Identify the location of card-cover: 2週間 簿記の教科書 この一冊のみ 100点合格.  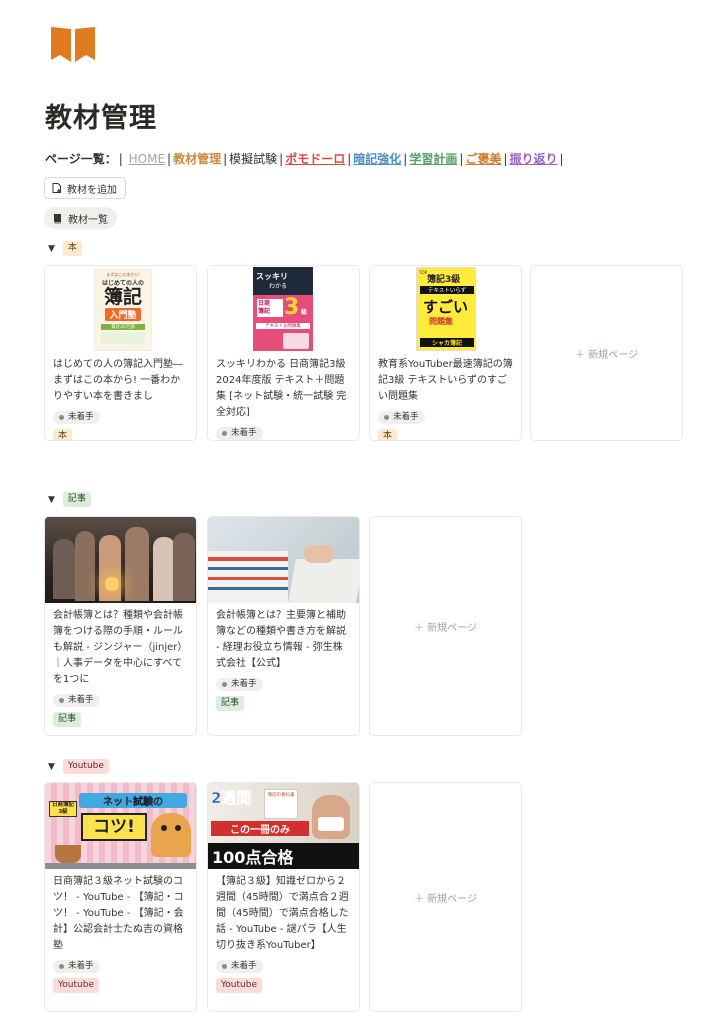
(283, 826).